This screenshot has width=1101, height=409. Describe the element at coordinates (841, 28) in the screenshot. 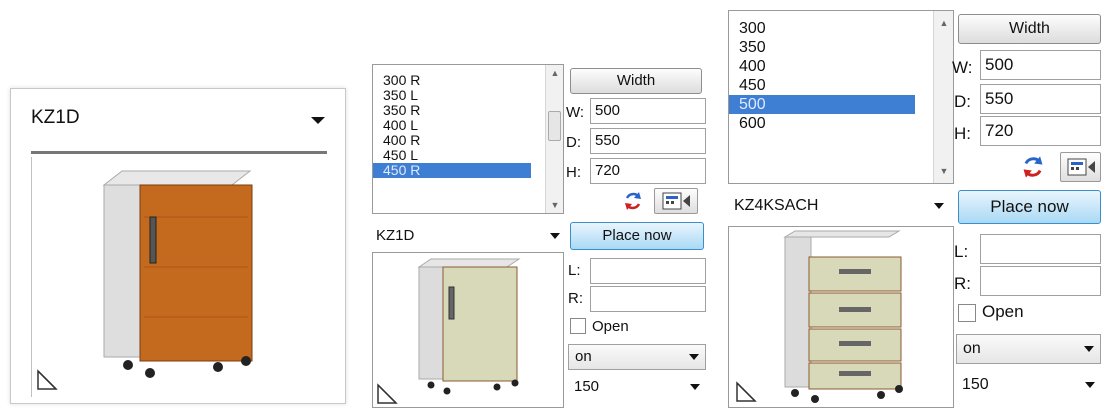

I see `list-item: 300` at that location.